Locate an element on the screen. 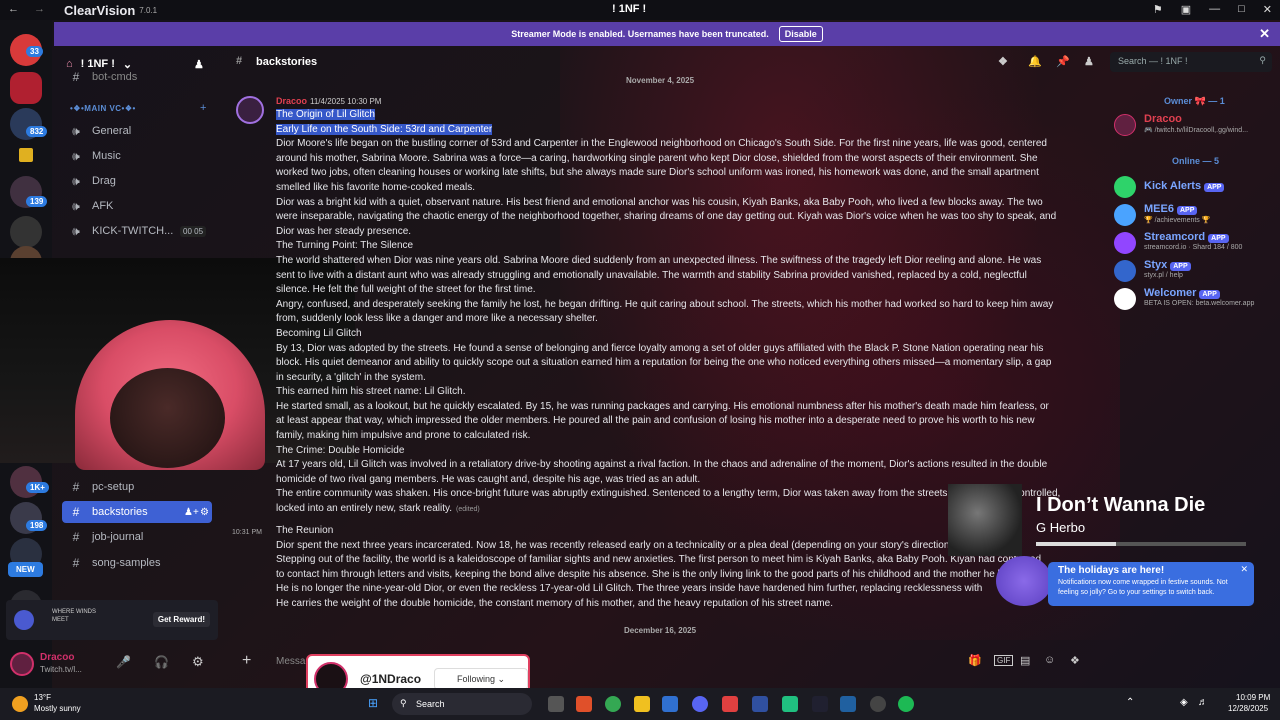 The height and width of the screenshot is (720, 1280). text-channel: # job-journal is located at coordinates (137, 537).